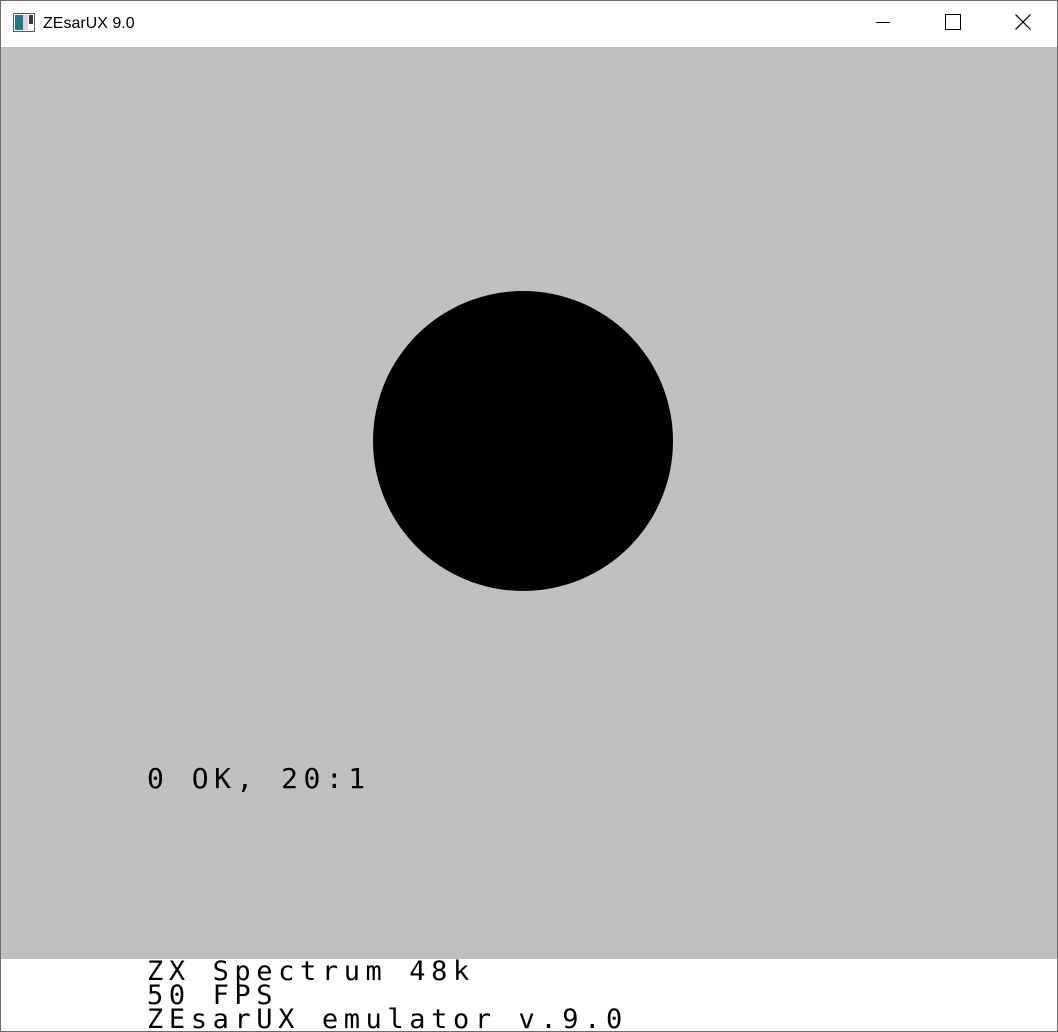  I want to click on close-icon, so click(1023, 24).